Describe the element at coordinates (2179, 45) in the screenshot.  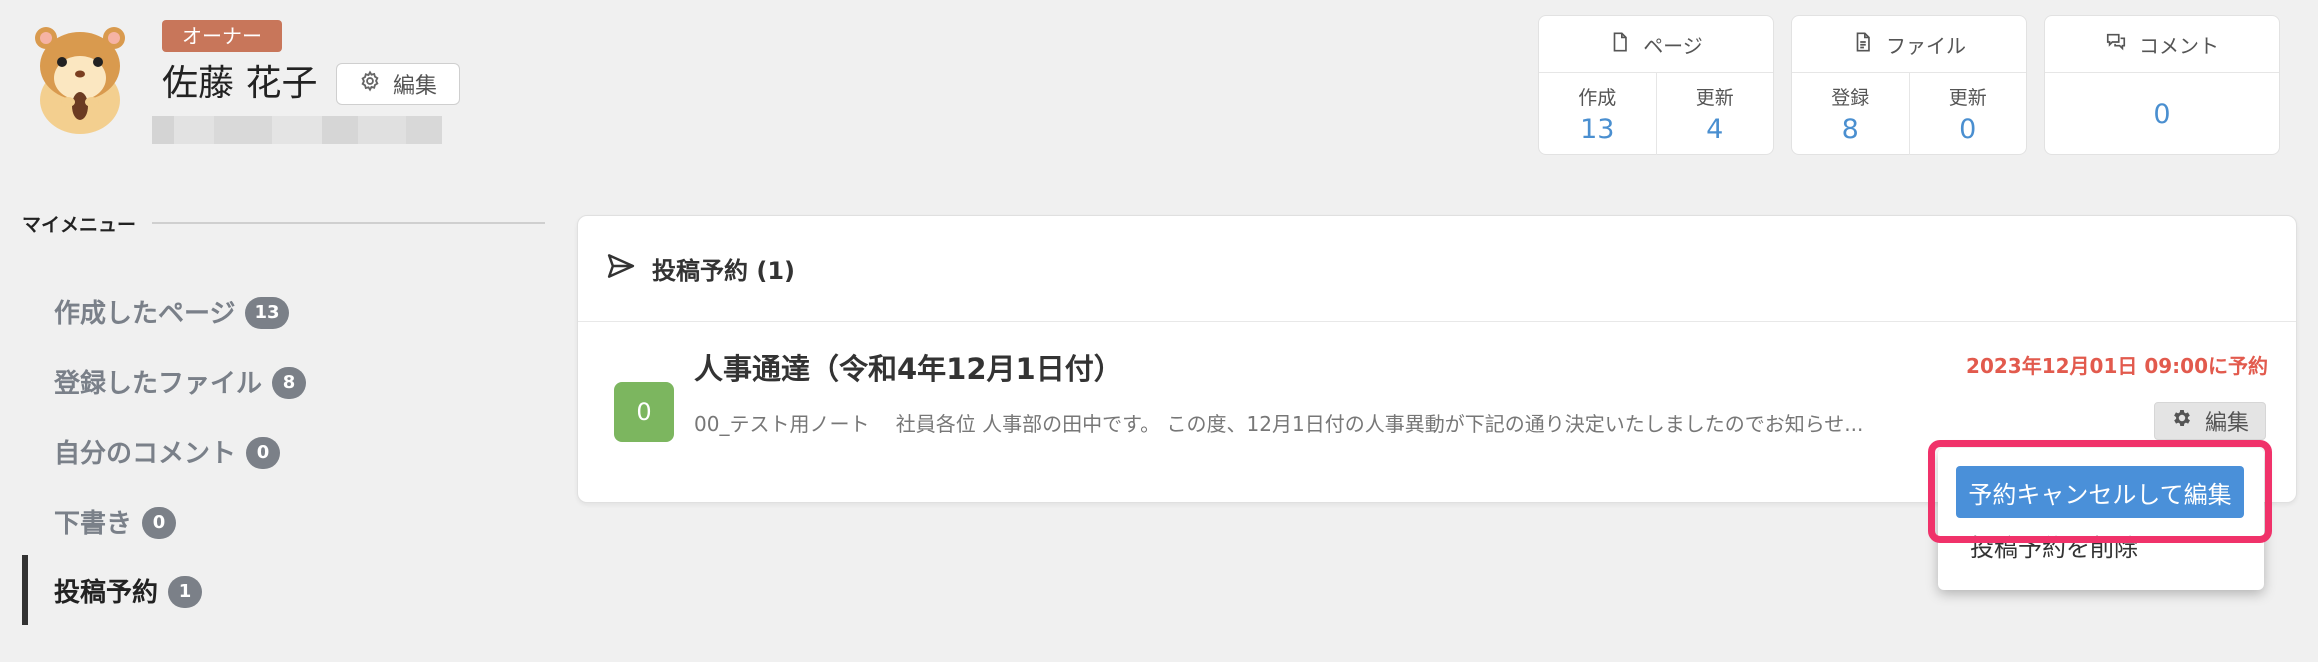
I see `stat-title: コメント` at that location.